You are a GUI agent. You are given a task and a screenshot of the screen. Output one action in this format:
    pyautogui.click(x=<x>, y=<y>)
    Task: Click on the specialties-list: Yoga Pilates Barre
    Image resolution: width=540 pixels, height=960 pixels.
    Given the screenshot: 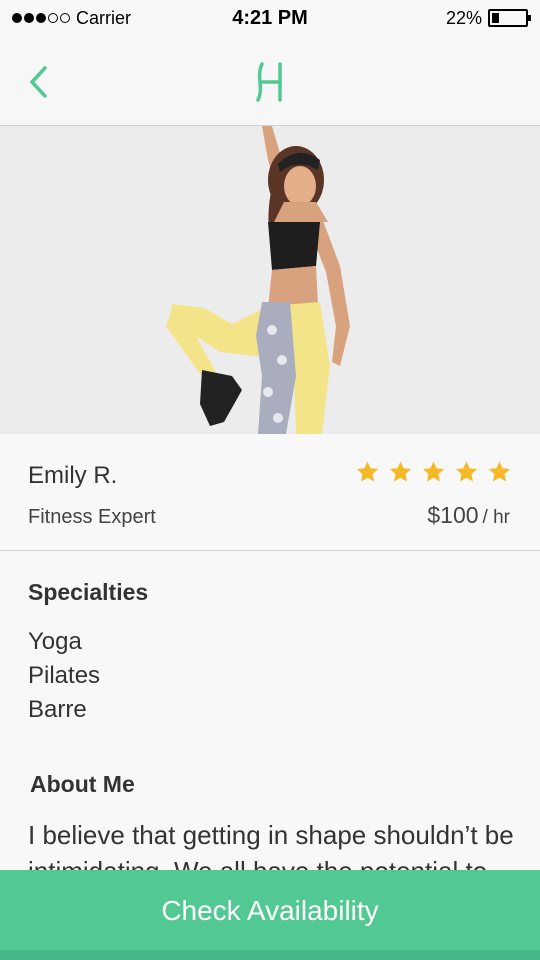 What is the action you would take?
    pyautogui.click(x=64, y=676)
    